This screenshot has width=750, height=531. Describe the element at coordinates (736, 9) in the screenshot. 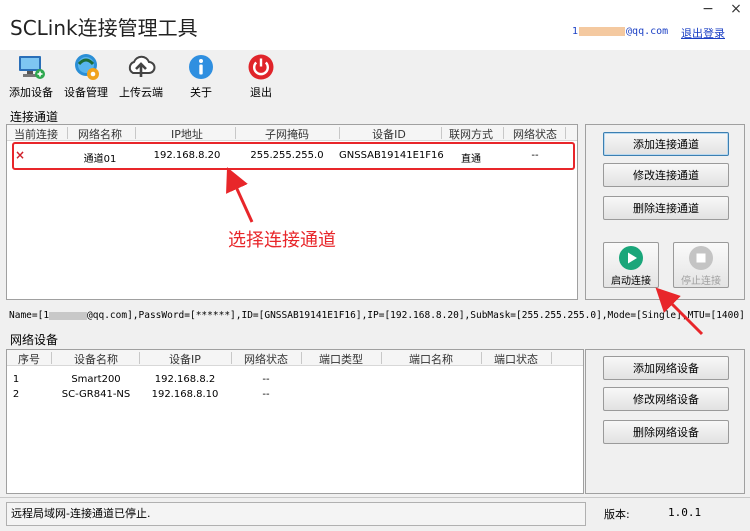

I see `close-button: ×` at that location.